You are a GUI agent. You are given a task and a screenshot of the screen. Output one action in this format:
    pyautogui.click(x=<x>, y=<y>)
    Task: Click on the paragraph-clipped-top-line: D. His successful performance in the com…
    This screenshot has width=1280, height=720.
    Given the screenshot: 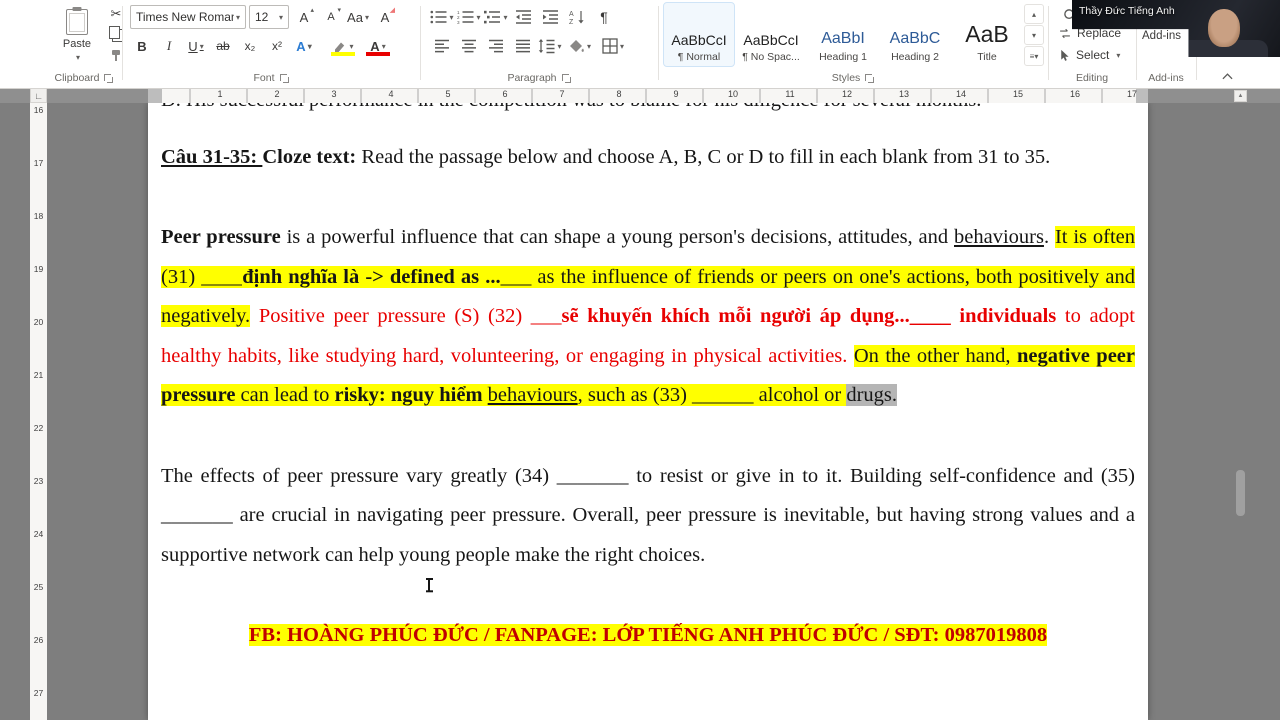 What is the action you would take?
    pyautogui.click(x=648, y=112)
    